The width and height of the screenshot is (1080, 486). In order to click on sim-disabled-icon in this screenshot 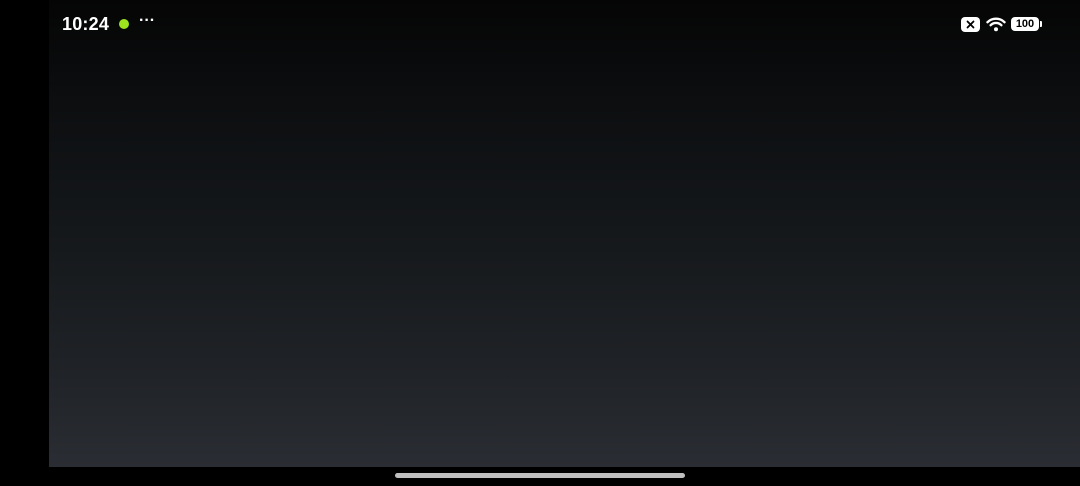, I will do `click(970, 24)`.